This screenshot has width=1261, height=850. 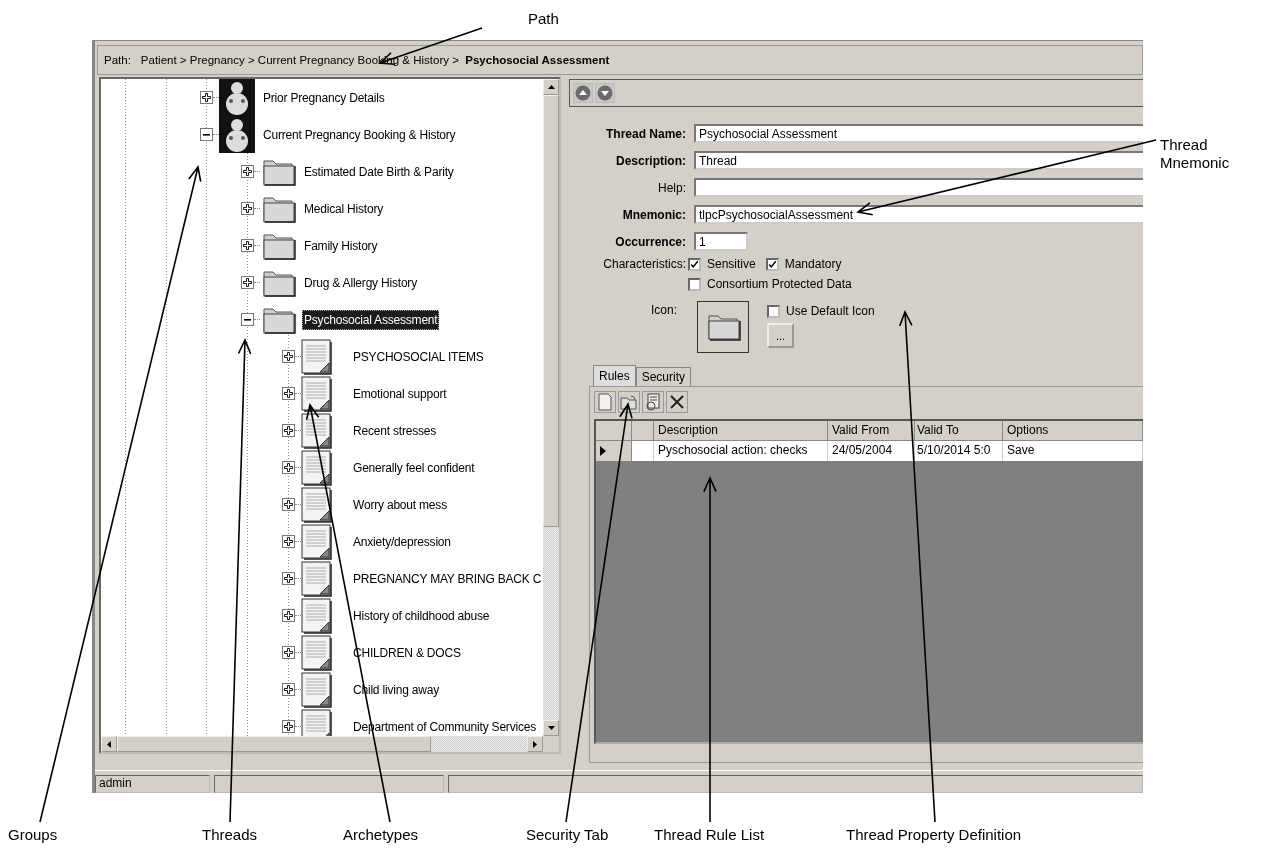 I want to click on tree-item: History of childhood abuse, so click(x=421, y=615).